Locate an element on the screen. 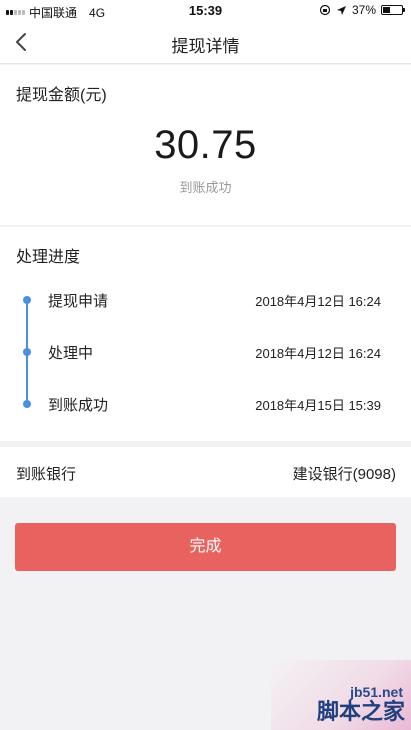 Image resolution: width=411 pixels, height=730 pixels. bank-label: 到账银行 is located at coordinates (46, 474).